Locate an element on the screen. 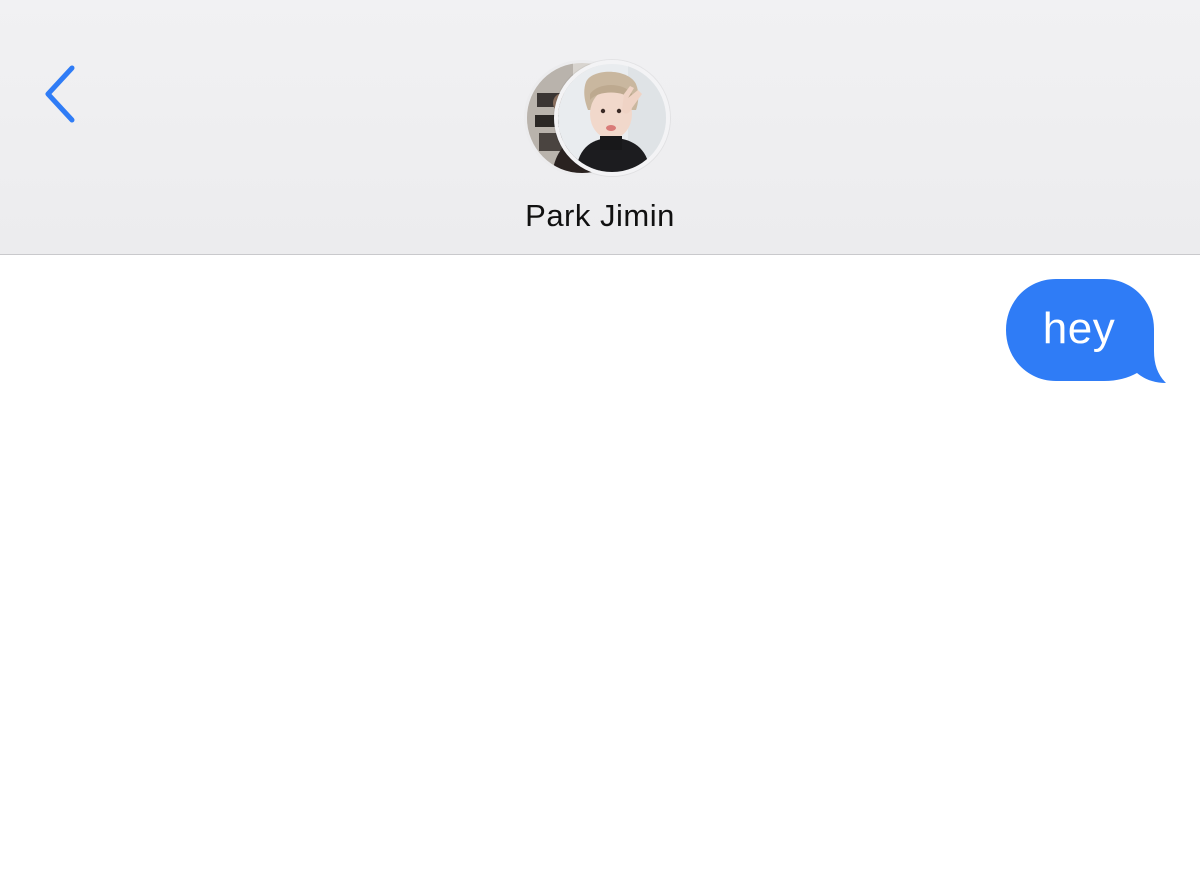  contact-name: Park Jimin is located at coordinates (600, 216).